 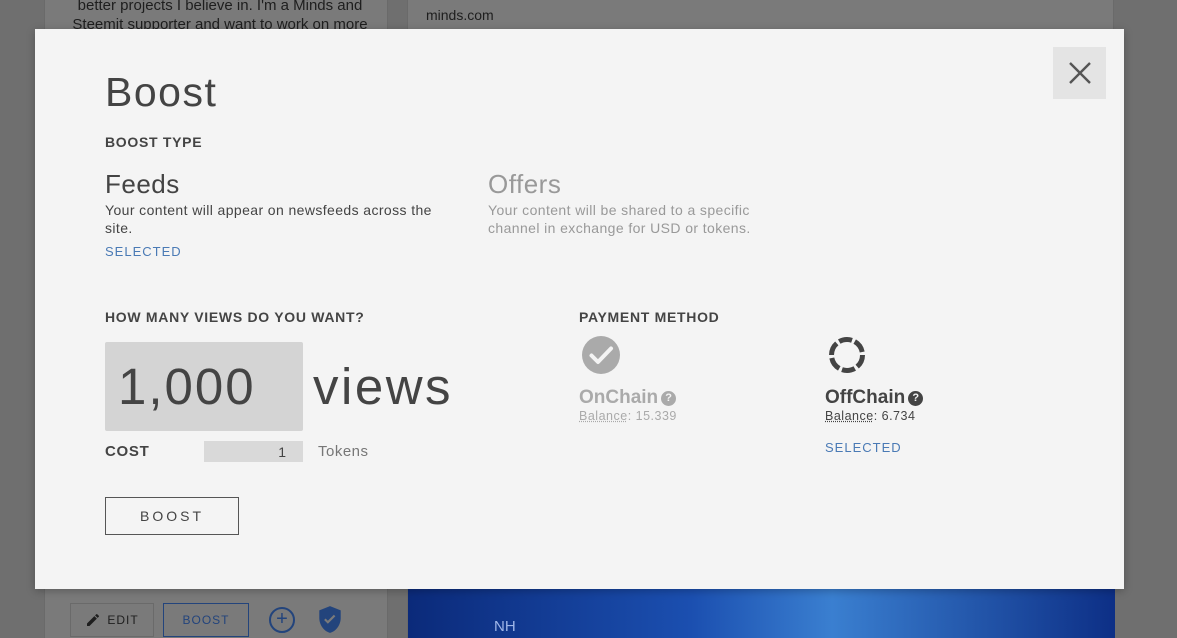 I want to click on shield-icon, so click(x=330, y=619).